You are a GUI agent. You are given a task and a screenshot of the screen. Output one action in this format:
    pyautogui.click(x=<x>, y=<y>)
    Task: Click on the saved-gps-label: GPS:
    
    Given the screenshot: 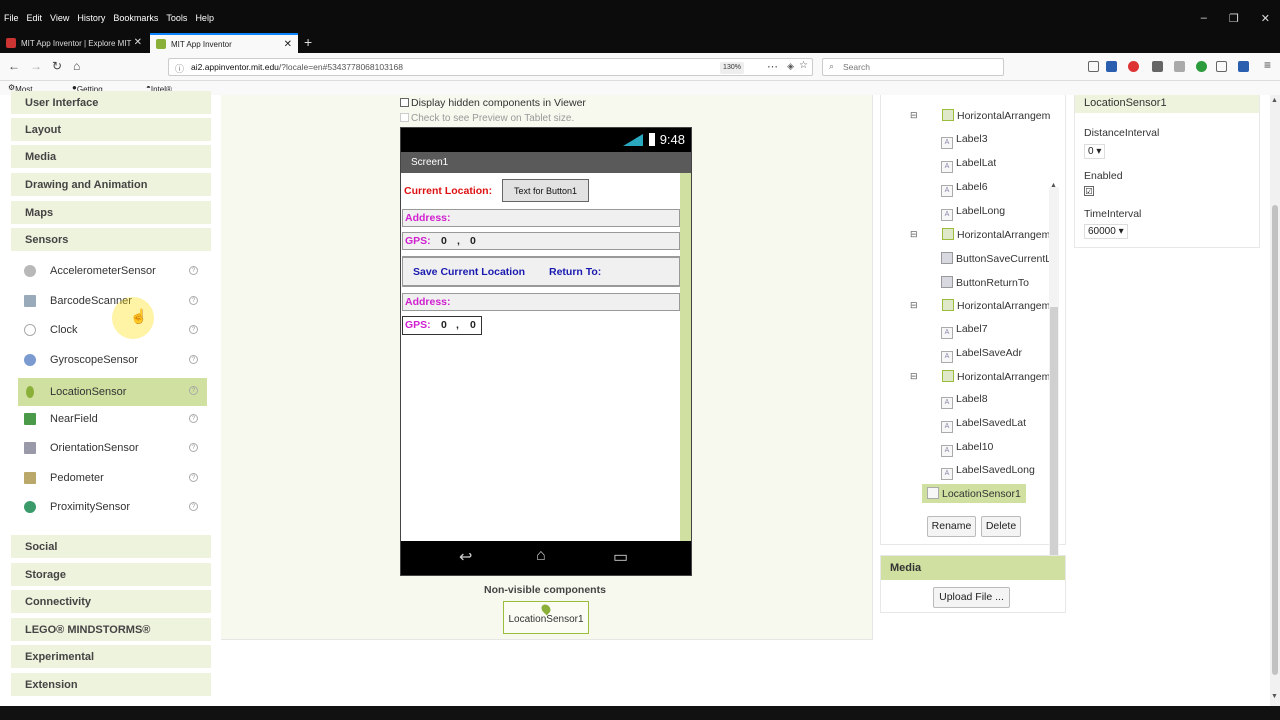 What is the action you would take?
    pyautogui.click(x=418, y=325)
    